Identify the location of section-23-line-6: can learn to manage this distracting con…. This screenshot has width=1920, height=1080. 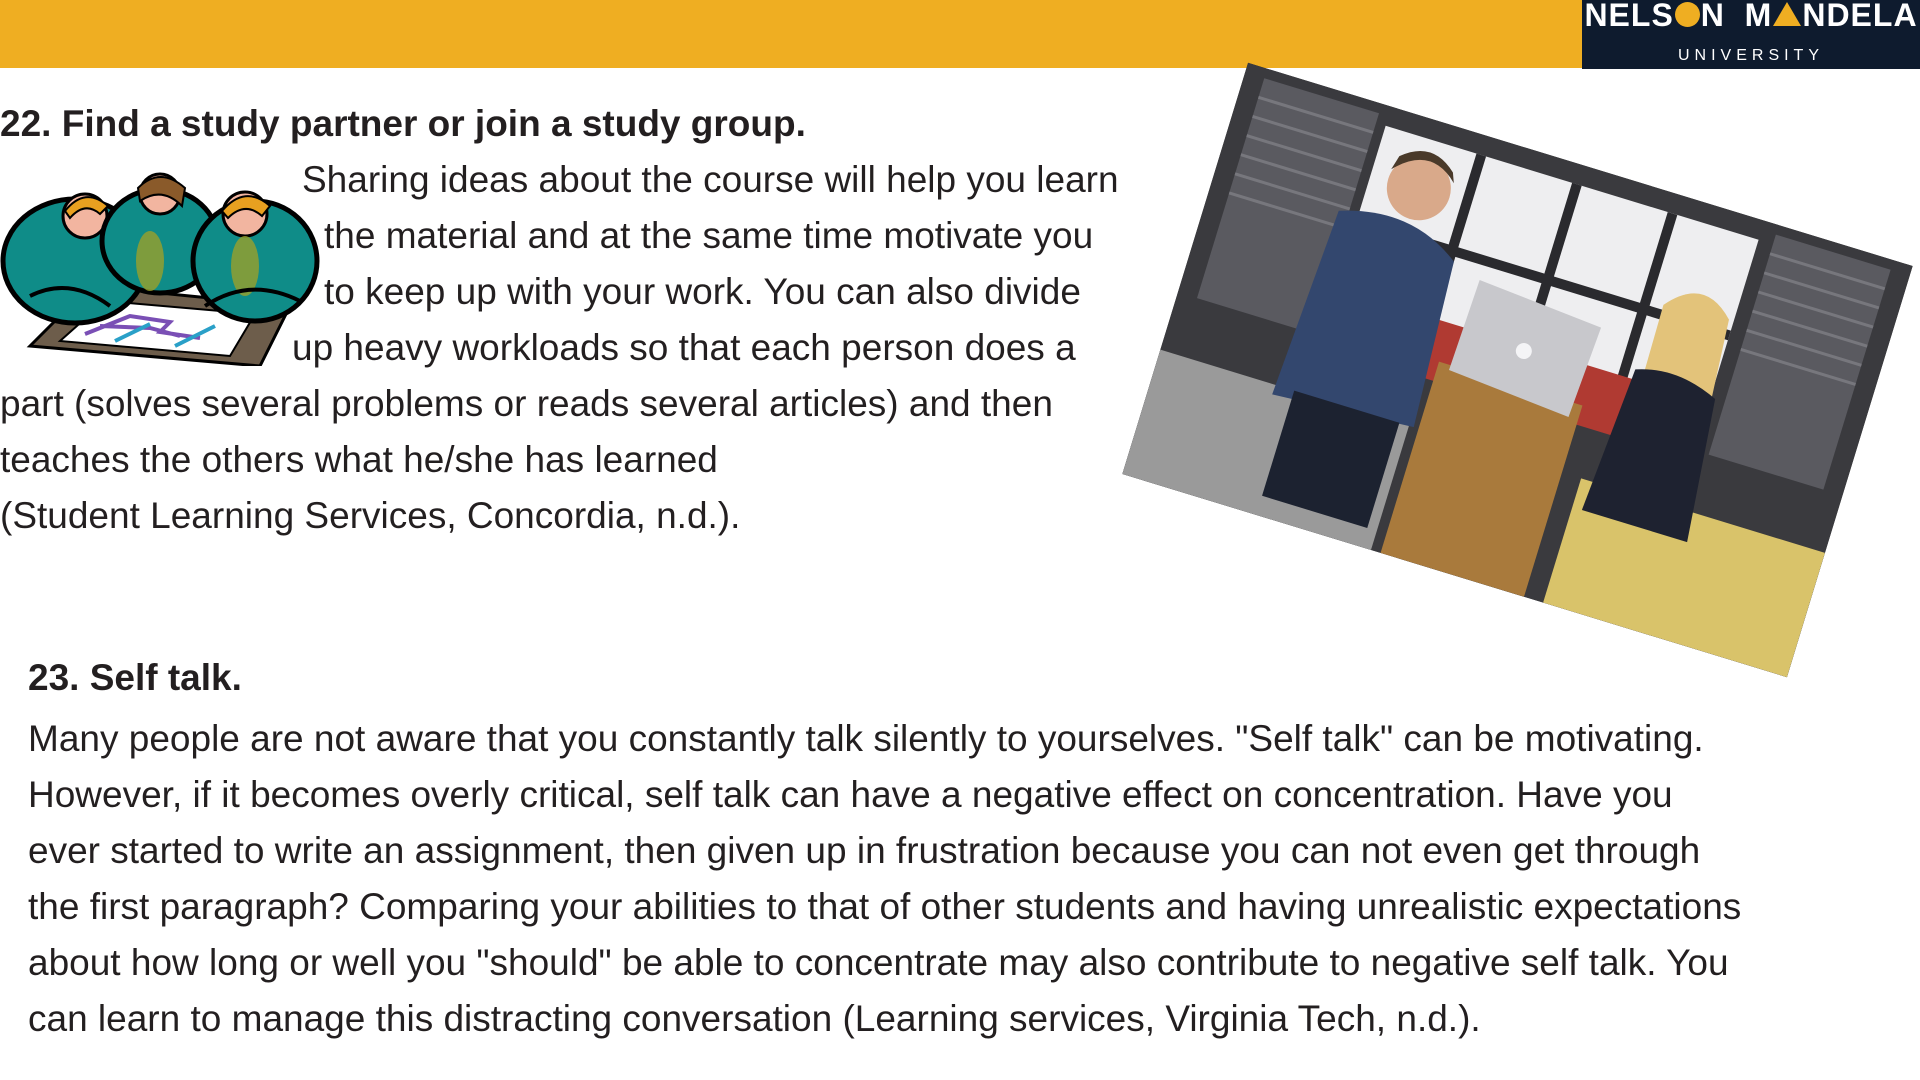
(754, 1018).